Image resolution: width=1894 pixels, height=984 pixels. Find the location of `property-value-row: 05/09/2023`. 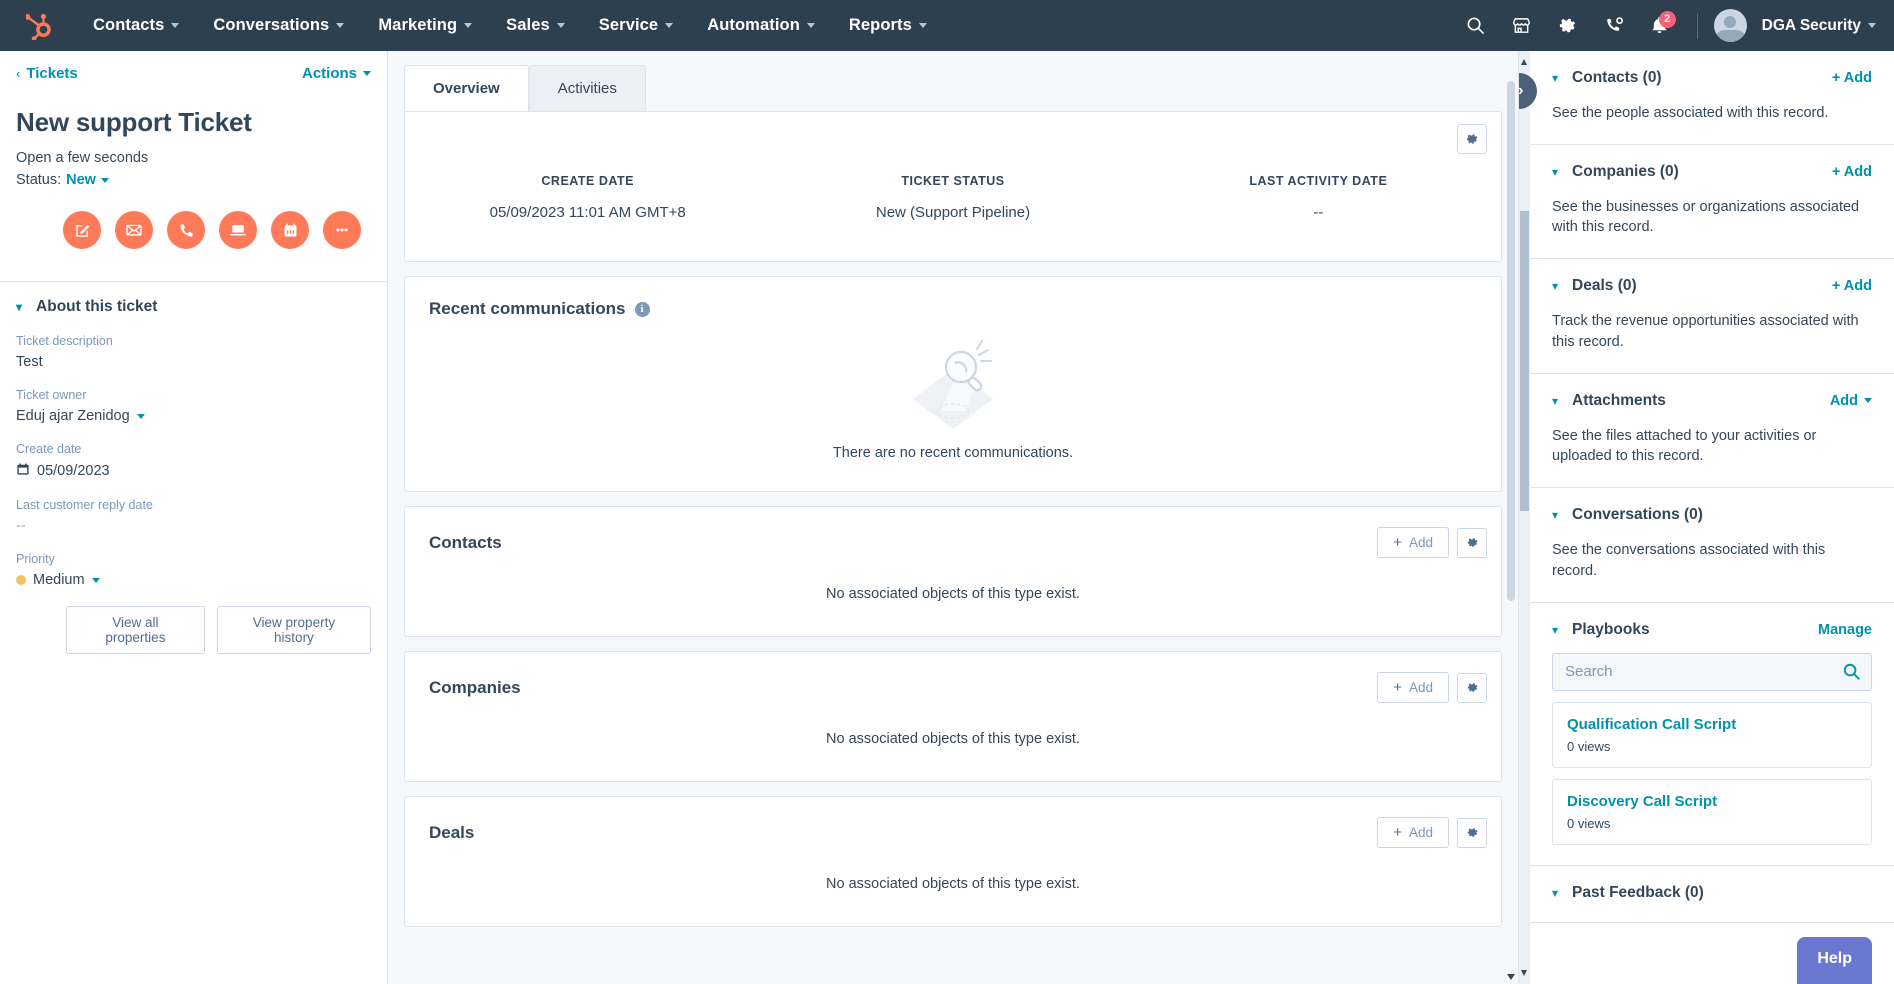

property-value-row: 05/09/2023 is located at coordinates (193, 471).